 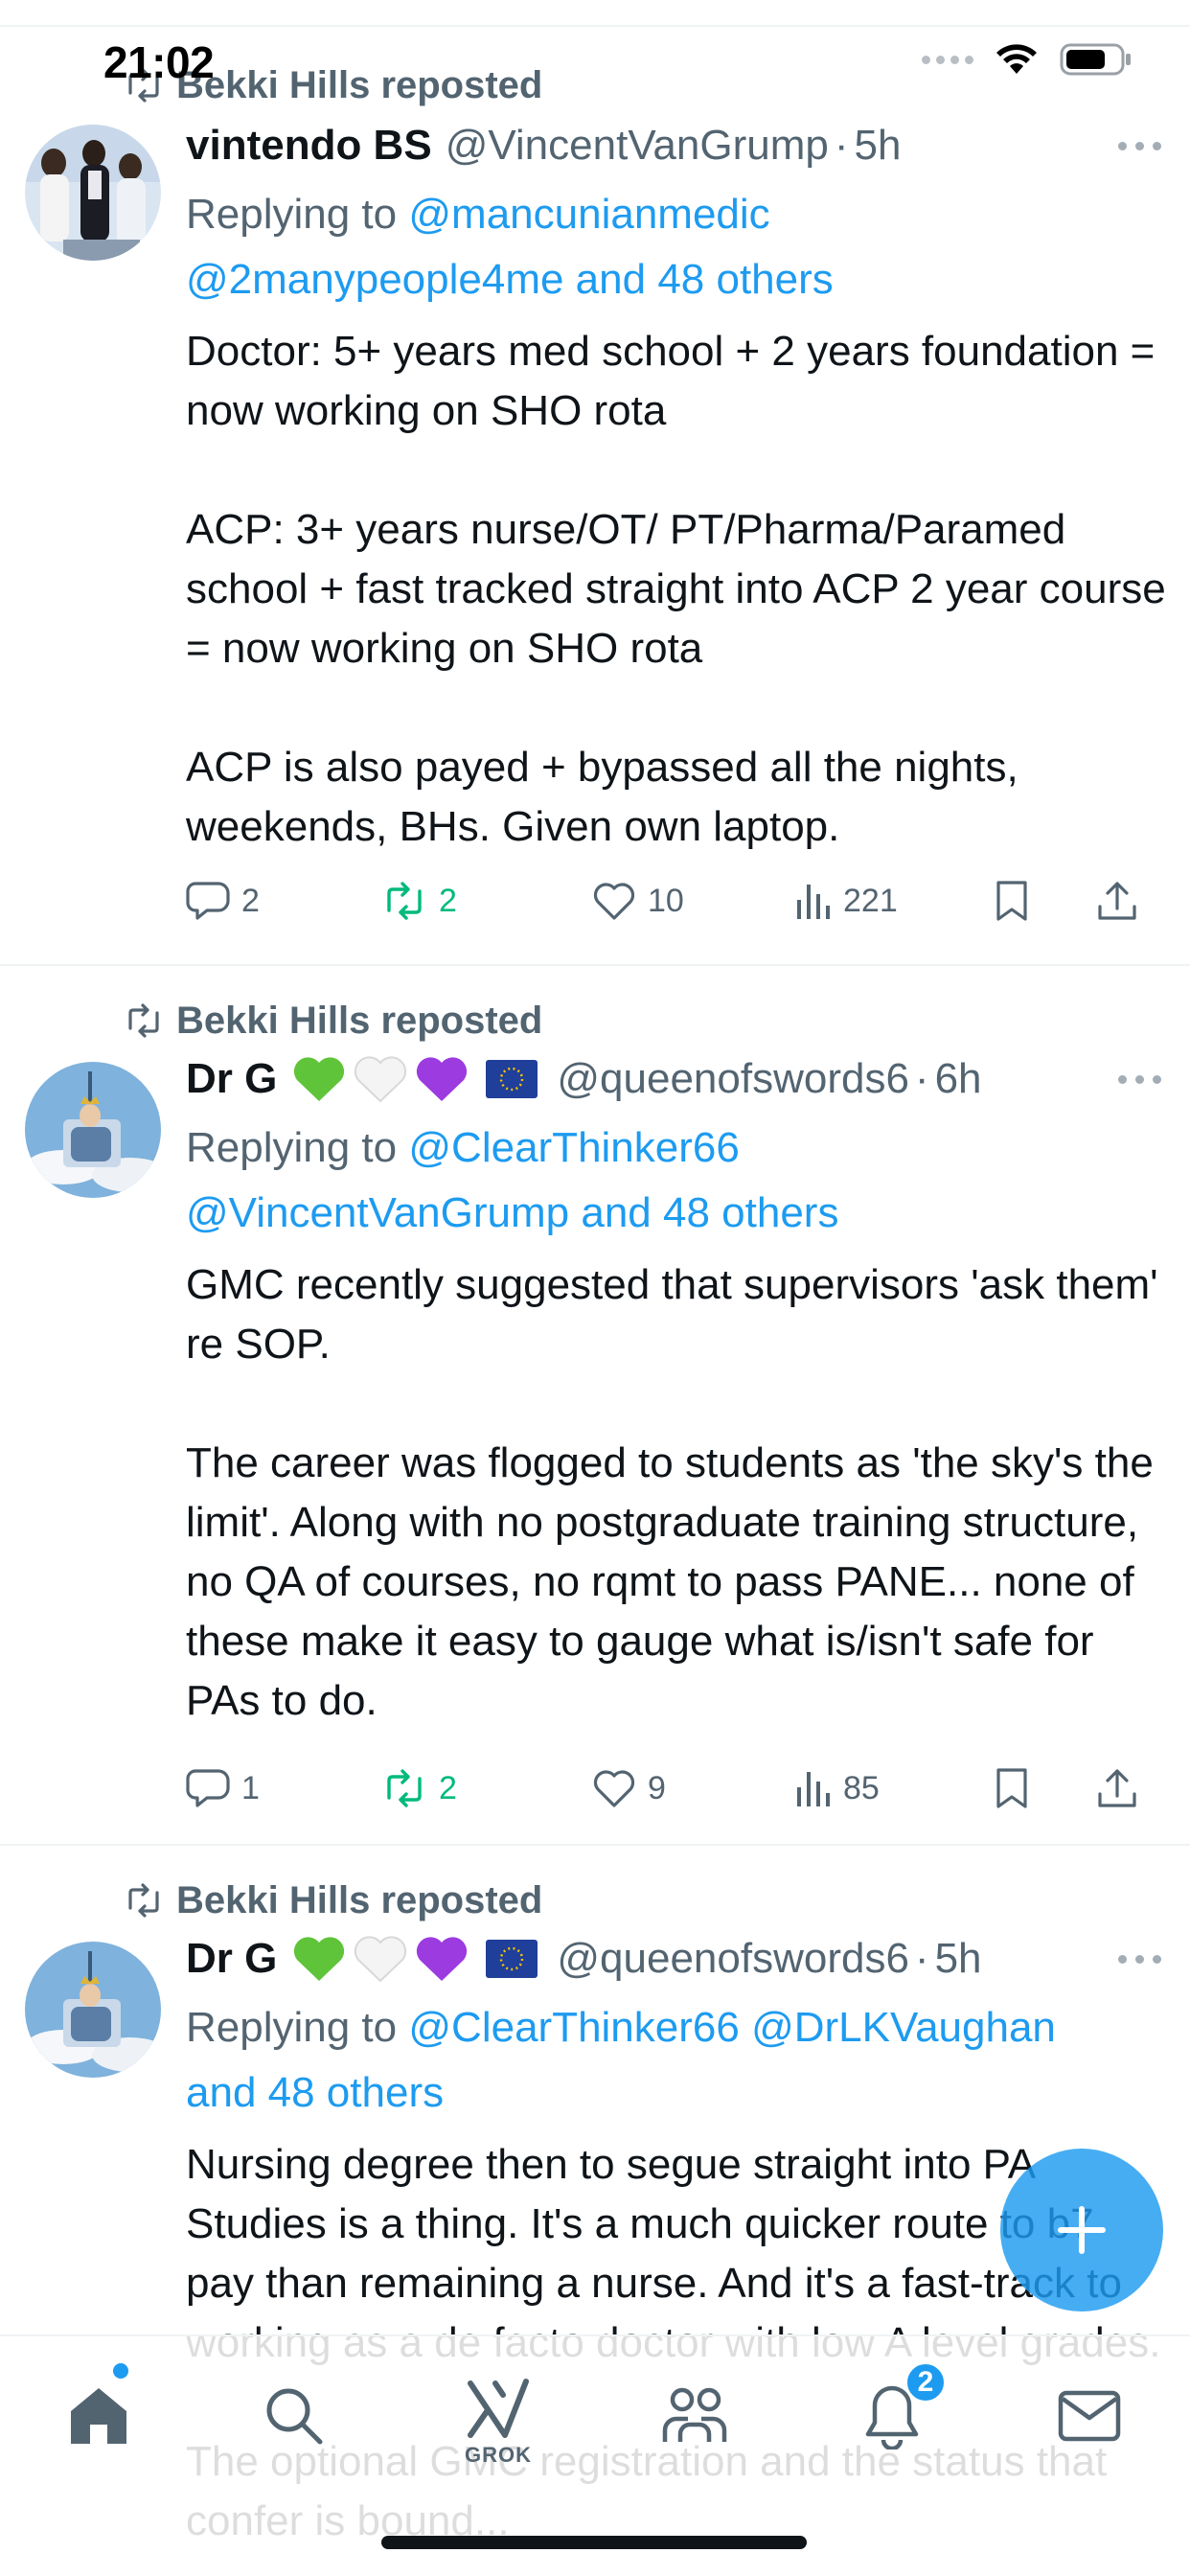 What do you see at coordinates (926, 2382) in the screenshot?
I see `notification-badge: 2` at bounding box center [926, 2382].